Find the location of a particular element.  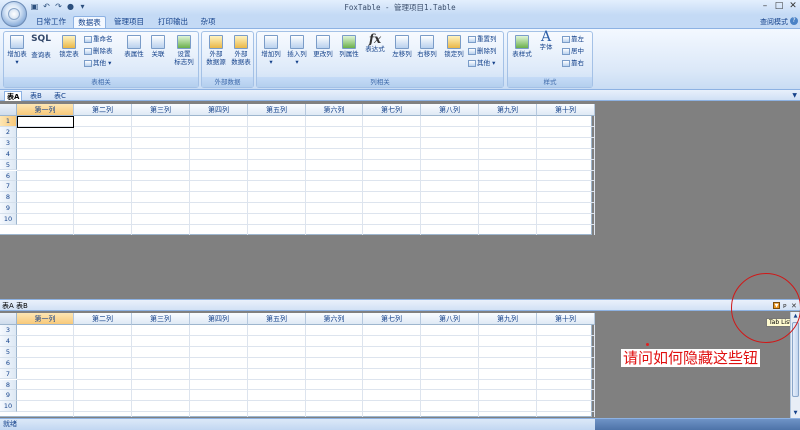

split-tab-labels: 表A 表B is located at coordinates (15, 306).